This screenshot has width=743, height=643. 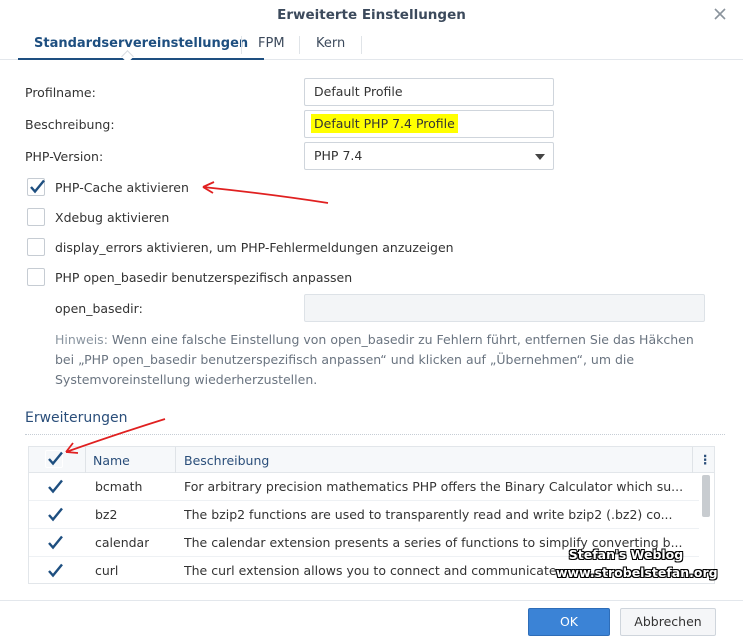 What do you see at coordinates (36, 247) in the screenshot?
I see `display-errors-checkbox` at bounding box center [36, 247].